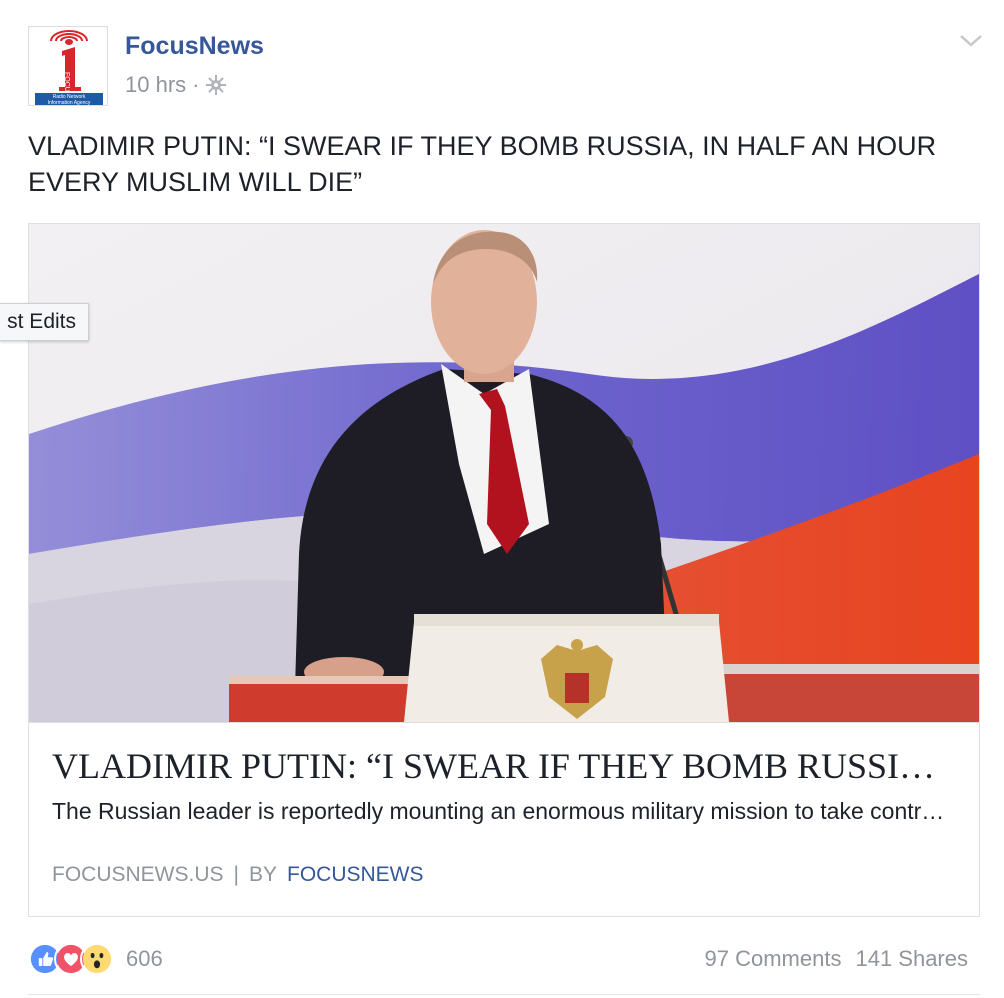  I want to click on page-avatar: FOCUS Radio Network Information Agency, so click(68, 66).